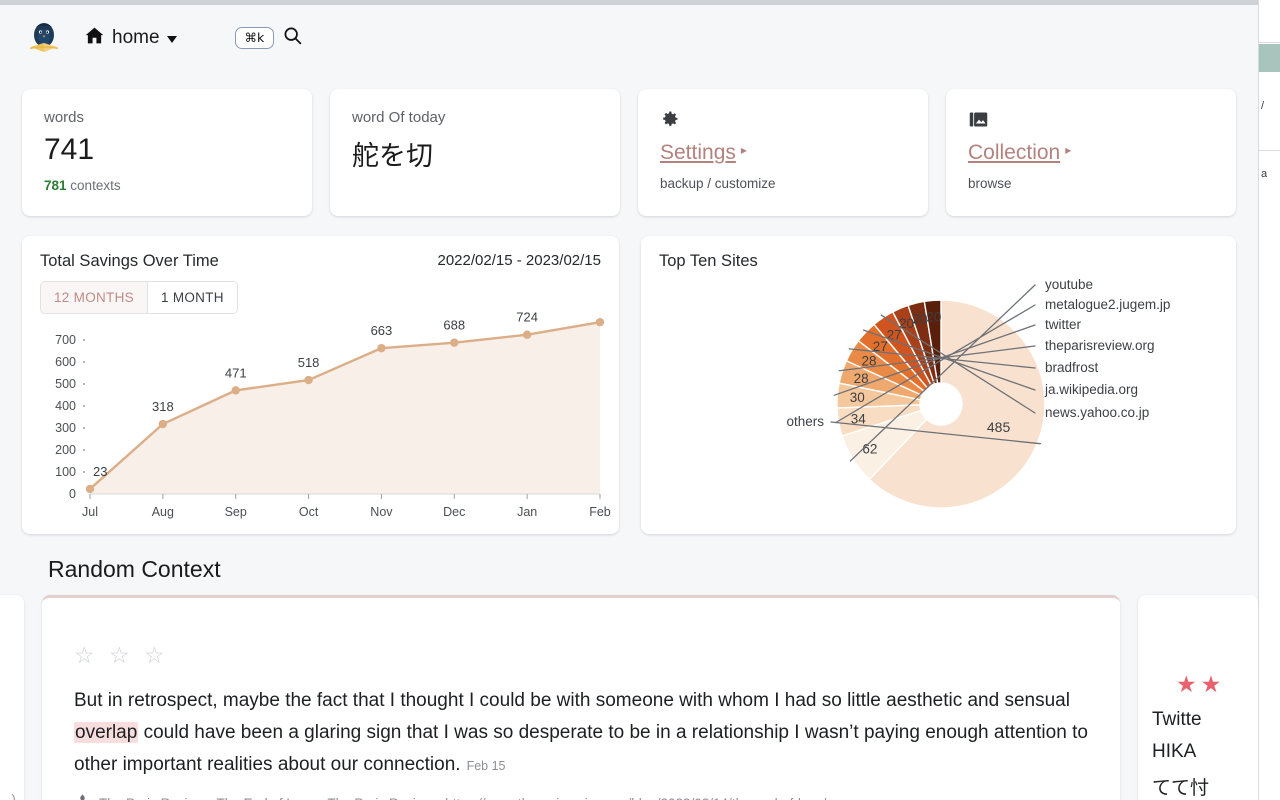  I want to click on next-card-line-3: てて忖, so click(1181, 788).